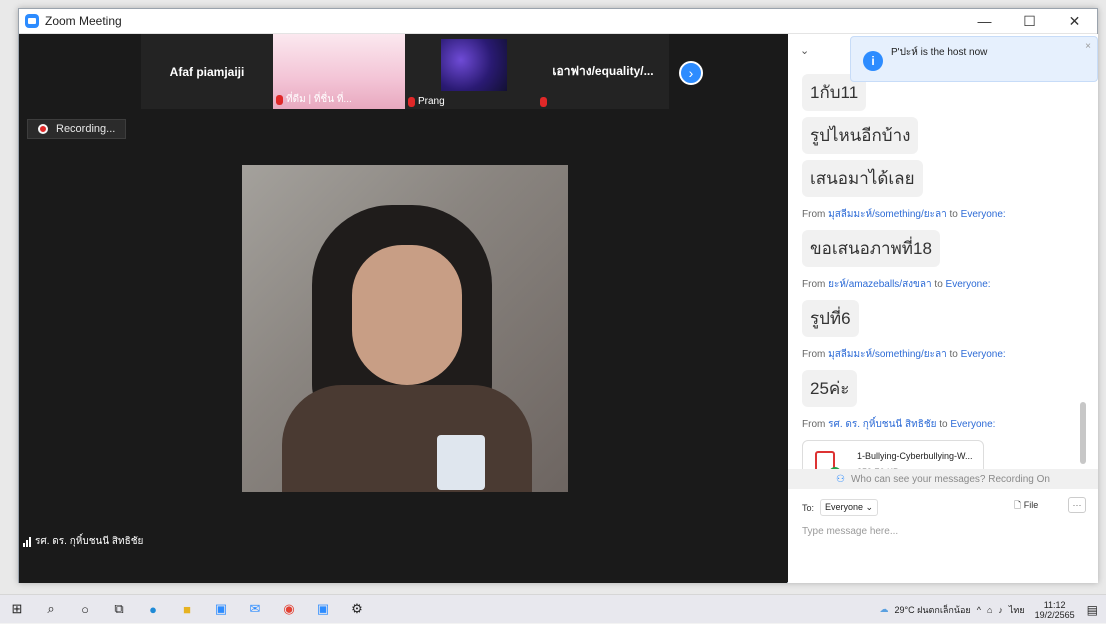  Describe the element at coordinates (119, 609) in the screenshot. I see `task-view-icon: ⧉` at that location.